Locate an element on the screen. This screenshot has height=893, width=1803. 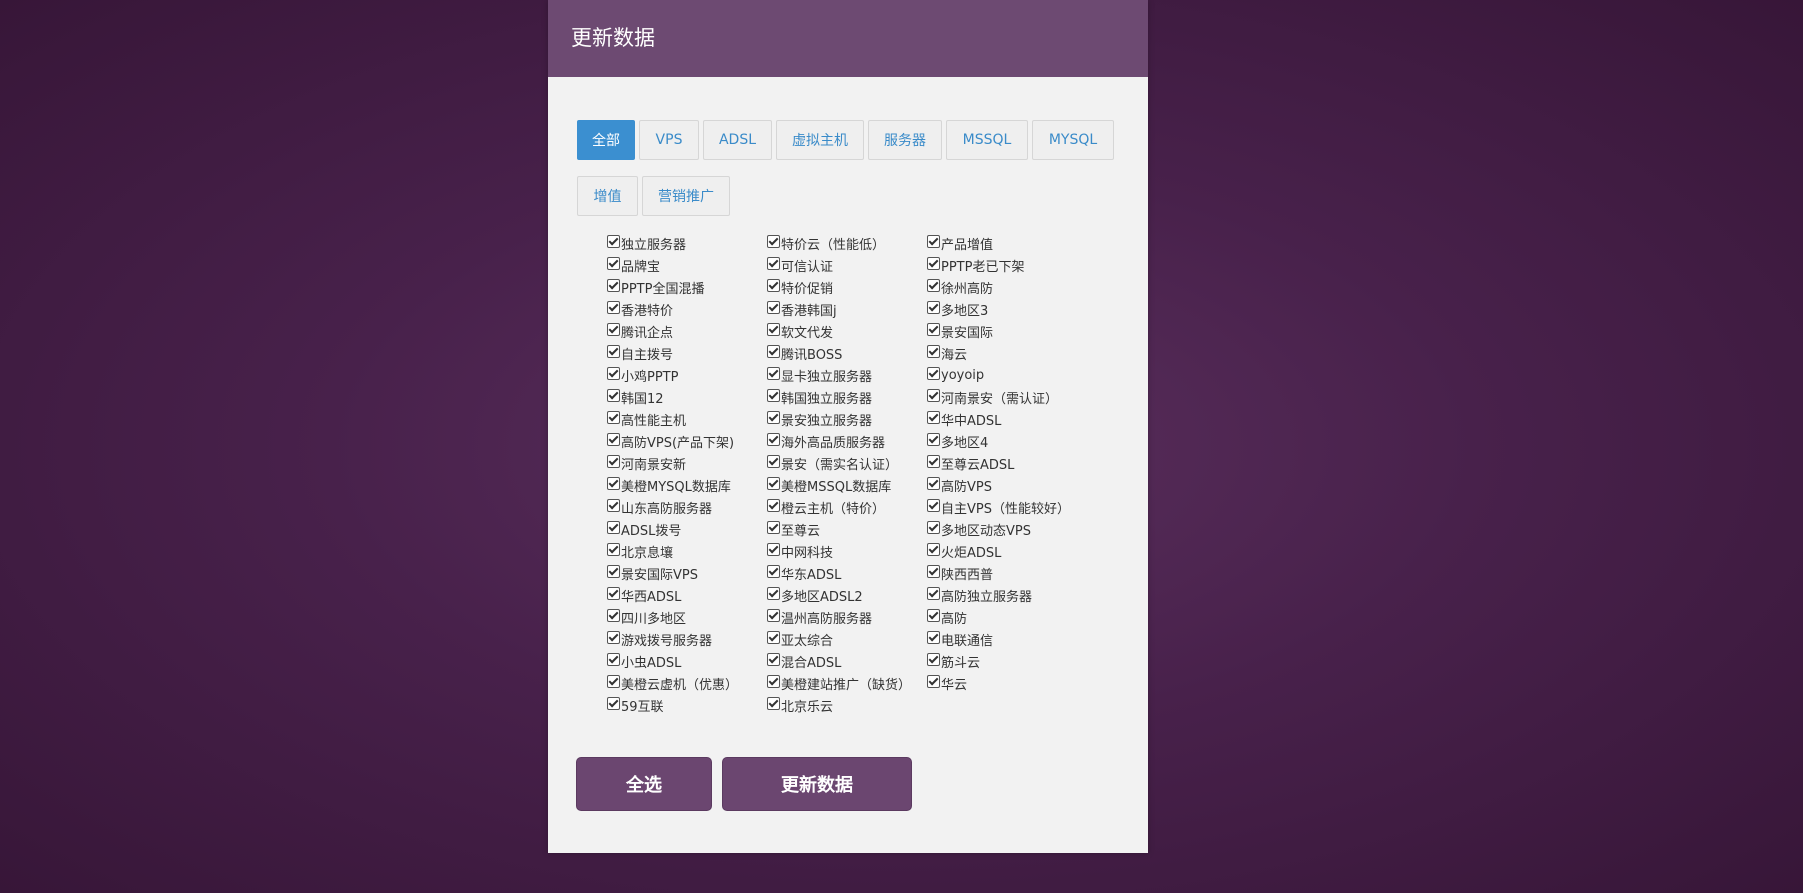
checkbox-item: 香港特价 is located at coordinates (687, 309).